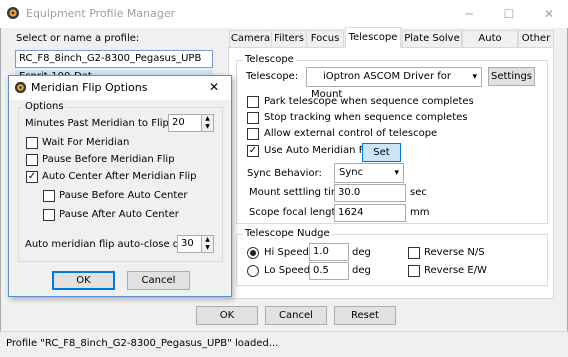 This screenshot has height=357, width=568. What do you see at coordinates (490, 44) in the screenshot?
I see `tab-auto-guide: Auto Guide` at bounding box center [490, 44].